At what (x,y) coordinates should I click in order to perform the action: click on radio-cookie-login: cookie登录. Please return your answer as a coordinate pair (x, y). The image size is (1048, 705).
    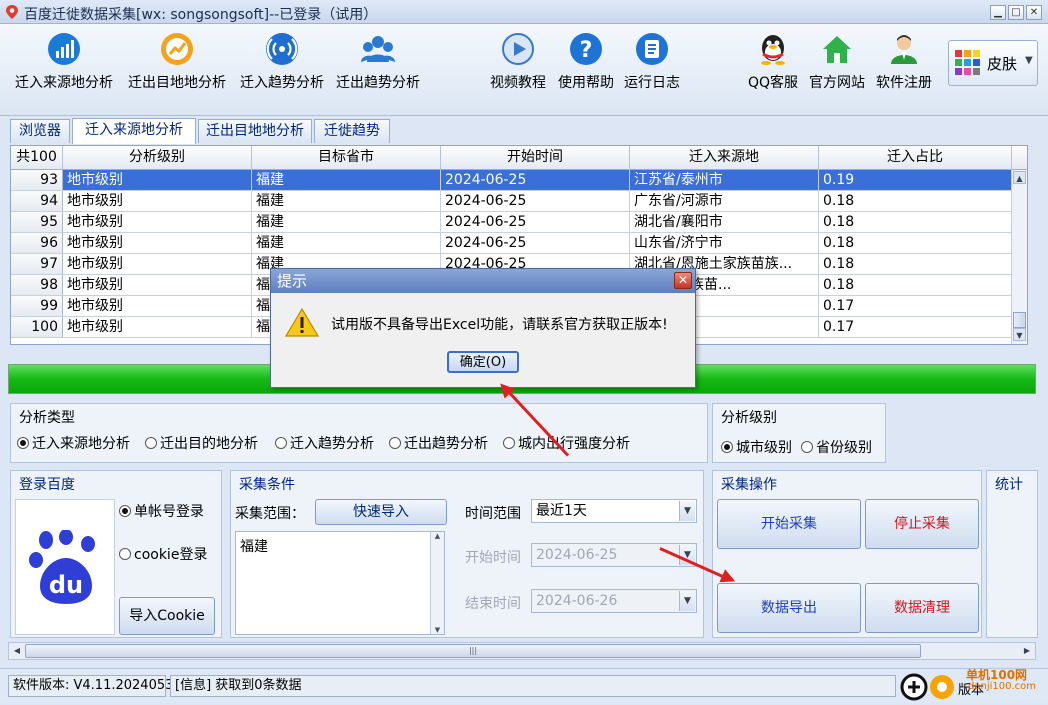
    Looking at the image, I should click on (163, 554).